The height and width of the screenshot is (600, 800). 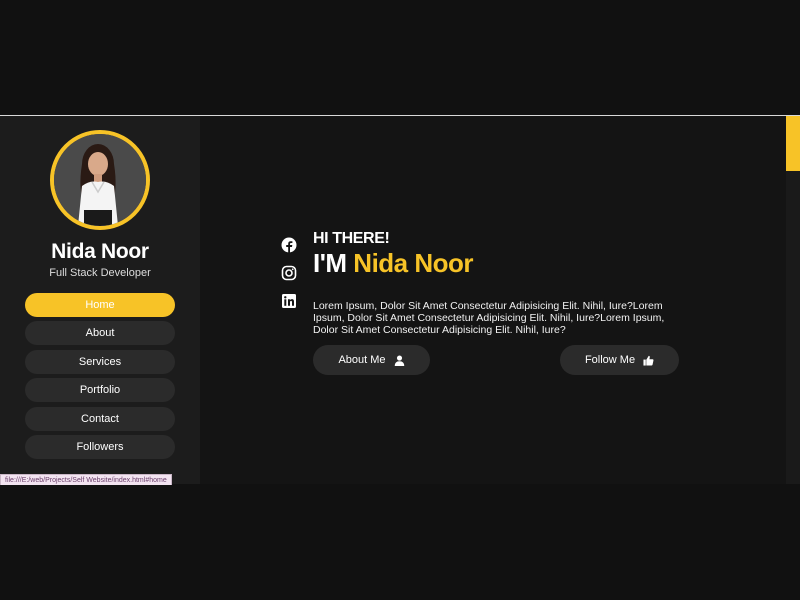 What do you see at coordinates (100, 418) in the screenshot?
I see `nav-item-contact: Contact` at bounding box center [100, 418].